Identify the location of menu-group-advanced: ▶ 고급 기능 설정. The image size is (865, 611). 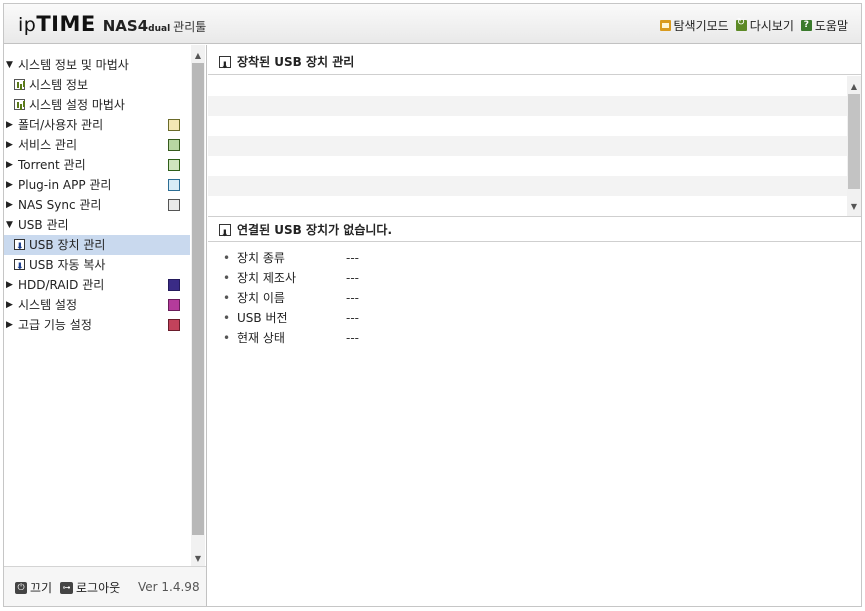
(97, 325).